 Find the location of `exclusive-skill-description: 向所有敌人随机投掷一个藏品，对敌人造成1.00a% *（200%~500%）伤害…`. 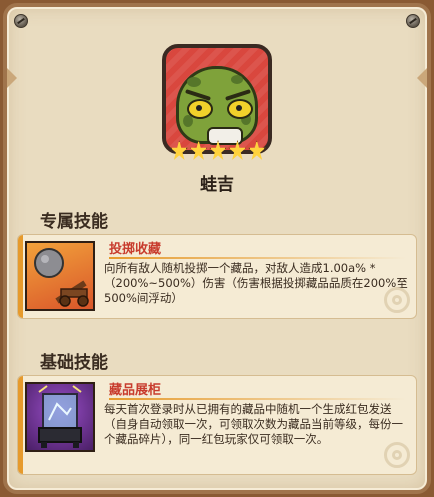

exclusive-skill-description: 向所有敌人随机投掷一个藏品，对敌人造成1.00a% *（200%~500%）伤害… is located at coordinates (256, 283).